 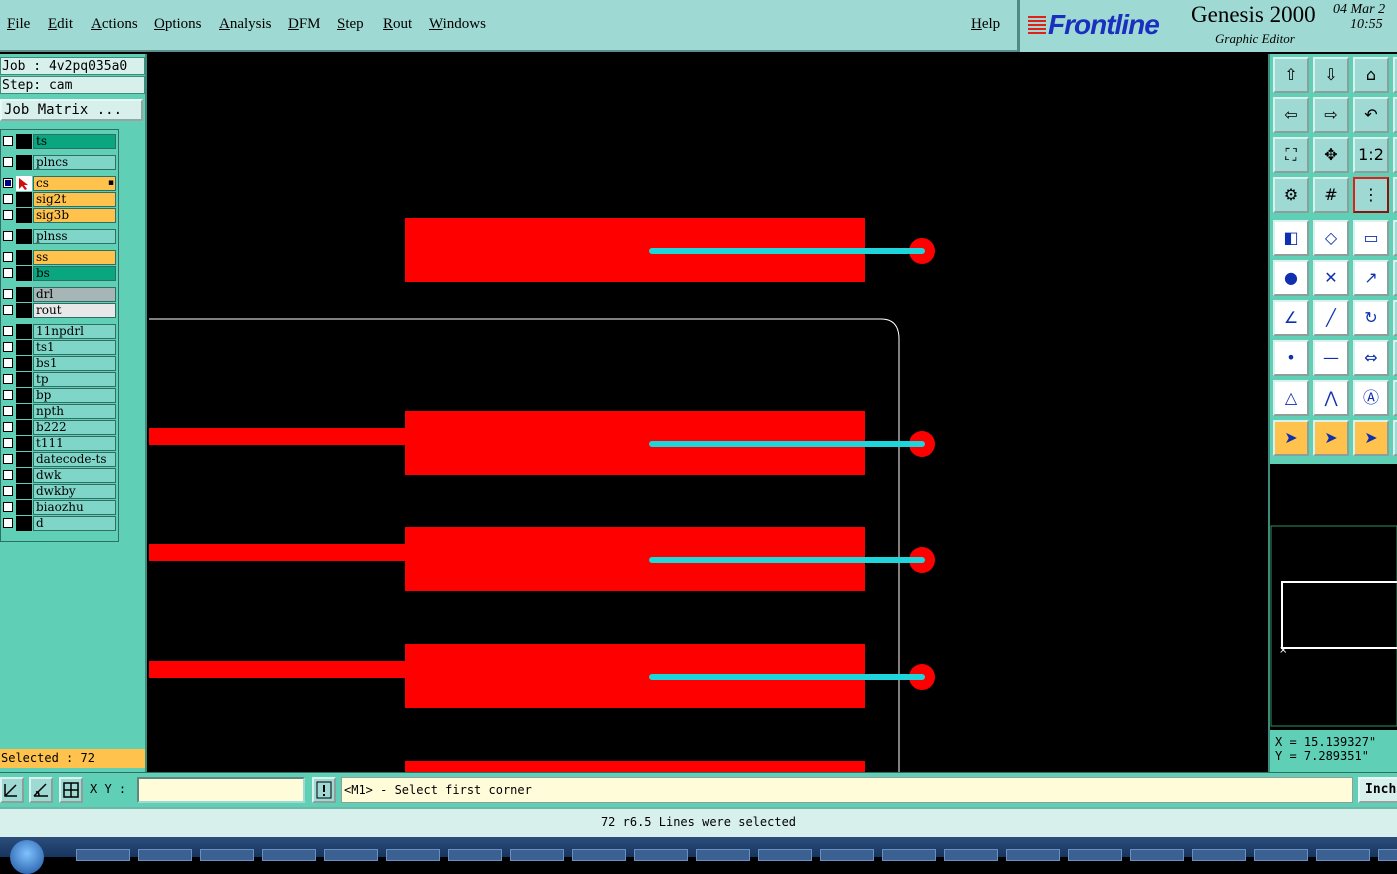 What do you see at coordinates (1331, 115) in the screenshot?
I see `right-panel-tool-button: ⇨` at bounding box center [1331, 115].